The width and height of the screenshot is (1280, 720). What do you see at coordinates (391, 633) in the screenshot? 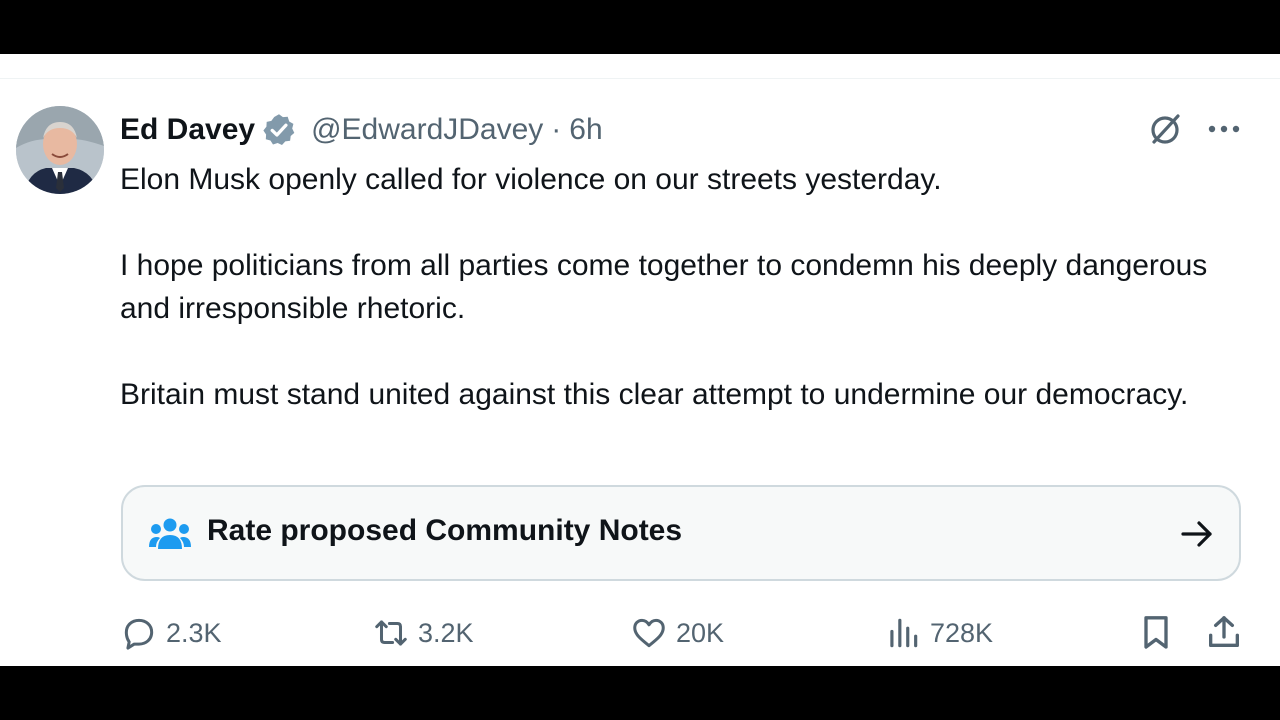
I see `repost-icon` at bounding box center [391, 633].